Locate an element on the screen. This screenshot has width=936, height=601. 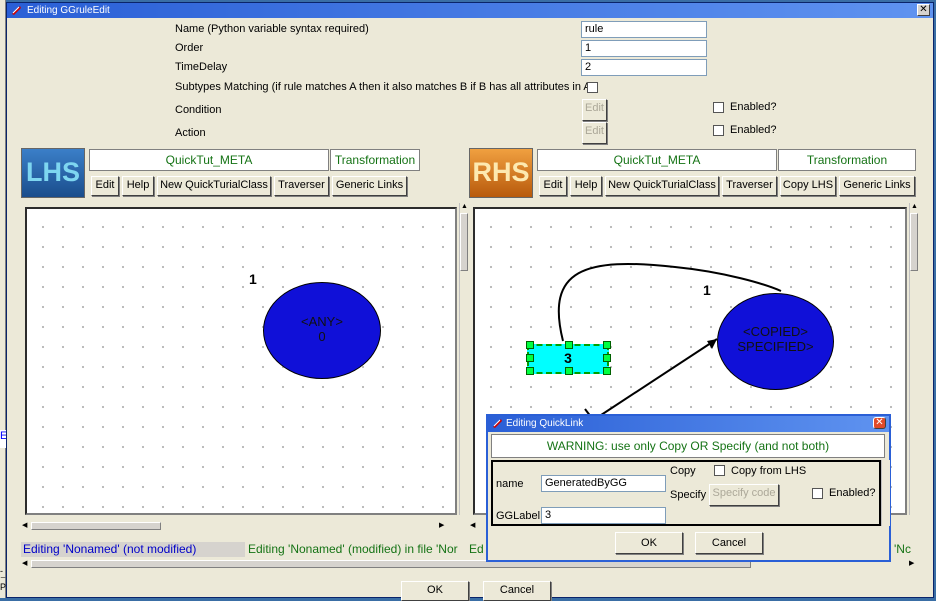
rhs-quicklink-node: 3 is located at coordinates (568, 358).